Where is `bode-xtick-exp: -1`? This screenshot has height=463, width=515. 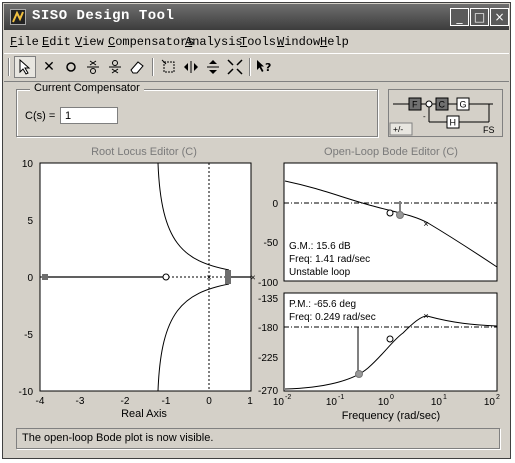 bode-xtick-exp: -1 is located at coordinates (341, 397).